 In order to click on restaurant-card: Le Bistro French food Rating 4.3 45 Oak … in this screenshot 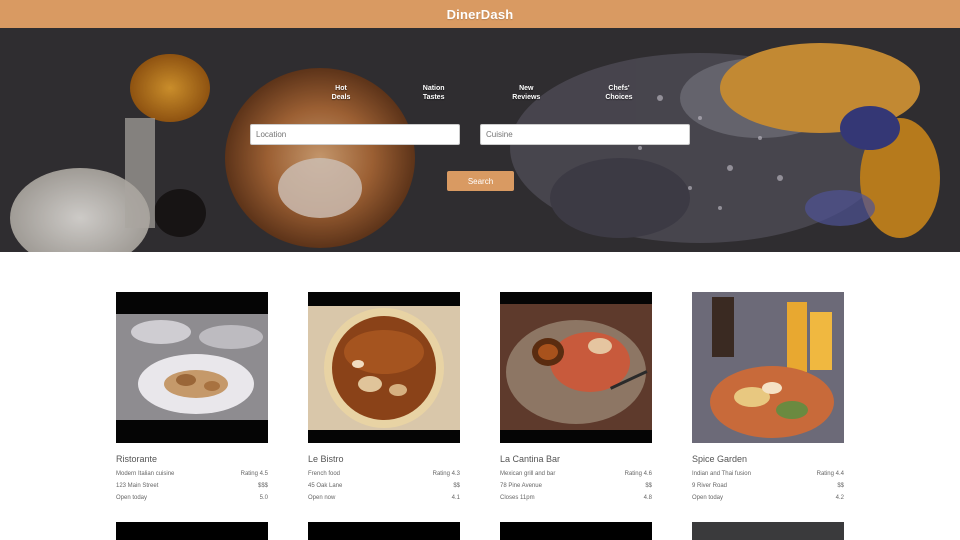, I will do `click(384, 398)`.